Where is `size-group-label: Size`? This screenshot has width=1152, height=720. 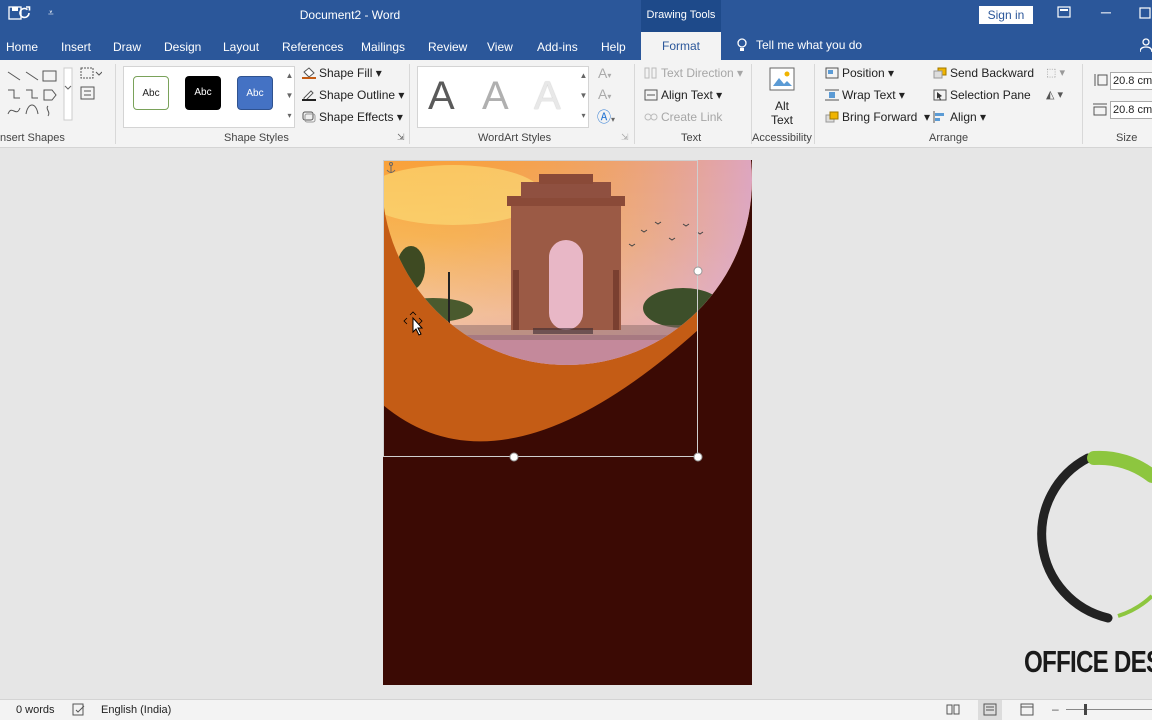
size-group-label: Size is located at coordinates (1127, 138).